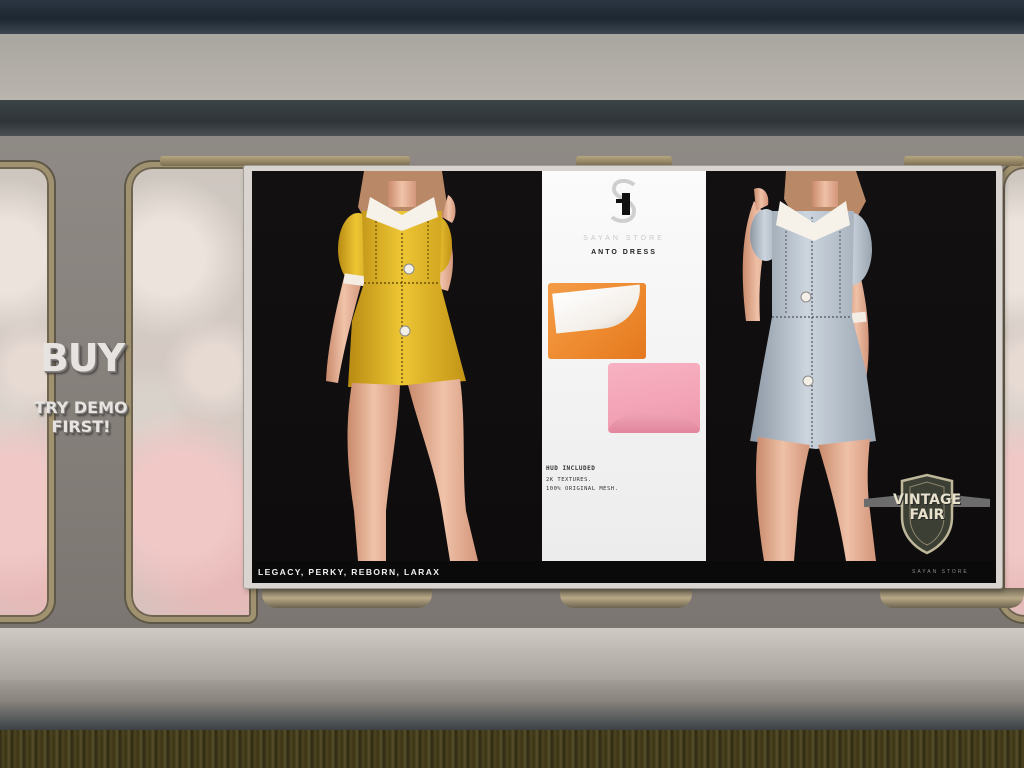  I want to click on upper-wall, so click(512, 67).